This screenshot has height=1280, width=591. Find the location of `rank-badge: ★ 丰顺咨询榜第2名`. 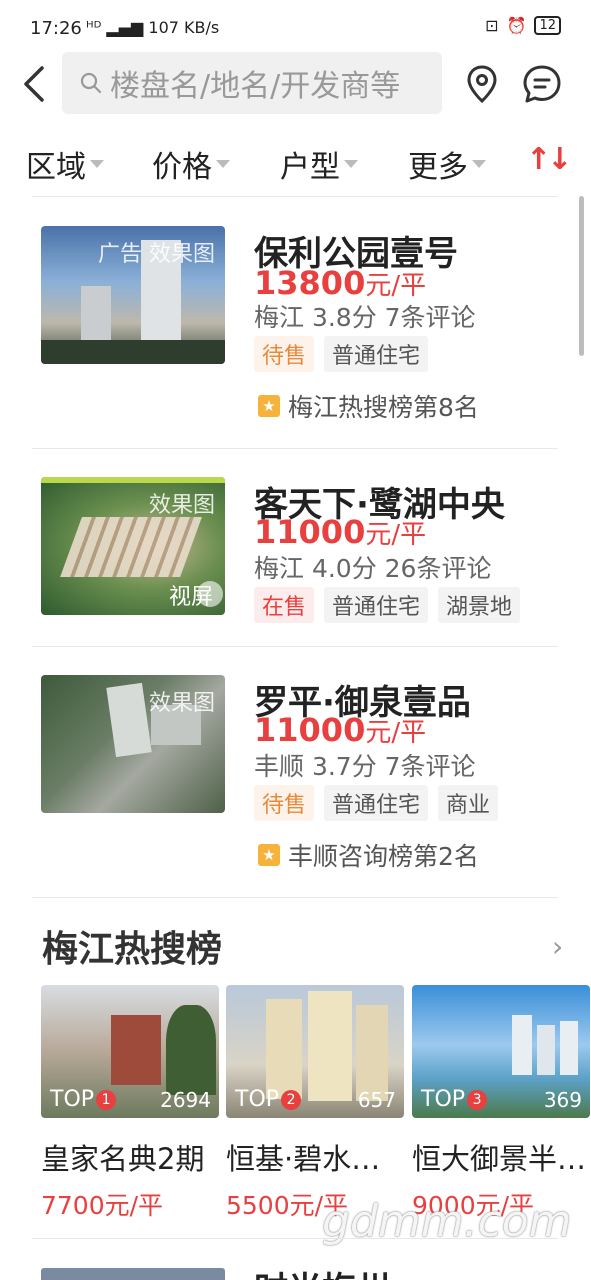

rank-badge: ★ 丰顺咨询榜第2名 is located at coordinates (368, 855).